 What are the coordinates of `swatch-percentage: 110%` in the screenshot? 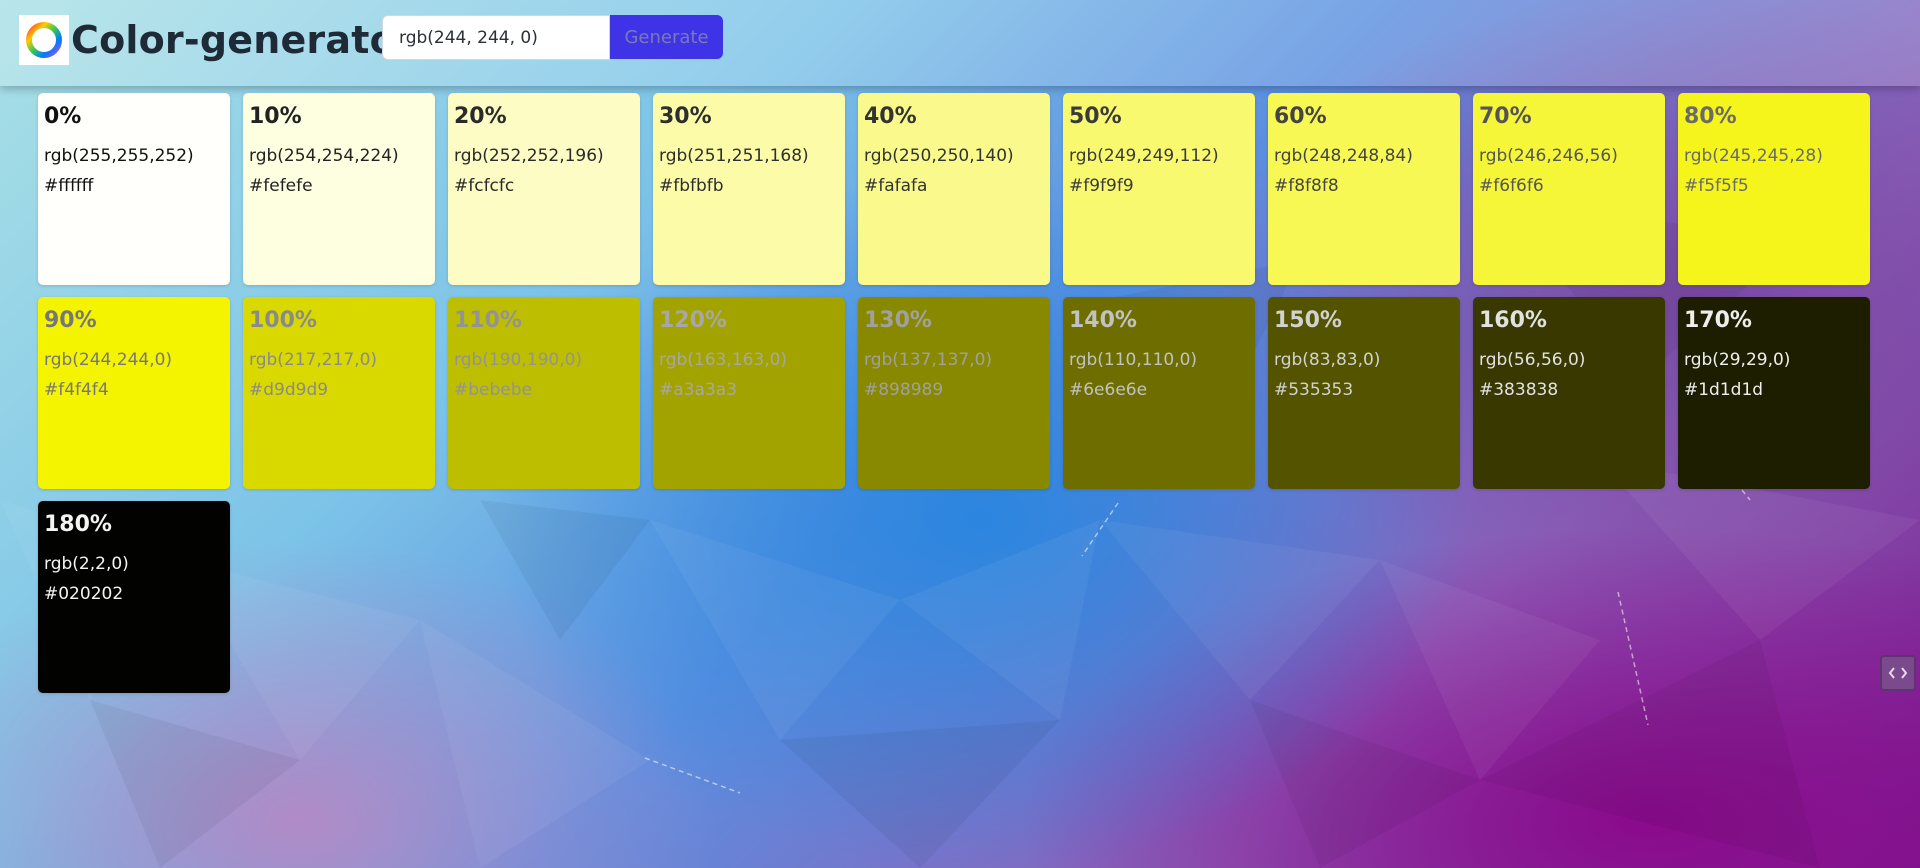 It's located at (488, 320).